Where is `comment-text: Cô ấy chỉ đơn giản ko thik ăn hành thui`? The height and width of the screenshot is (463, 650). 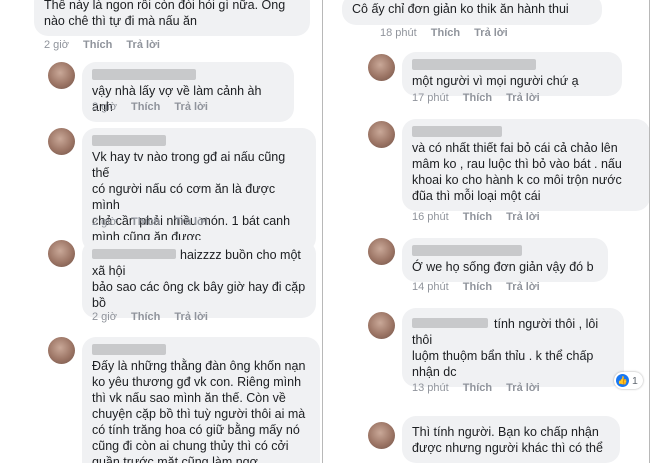 comment-text: Cô ấy chỉ đơn giản ko thik ăn hành thui is located at coordinates (460, 9).